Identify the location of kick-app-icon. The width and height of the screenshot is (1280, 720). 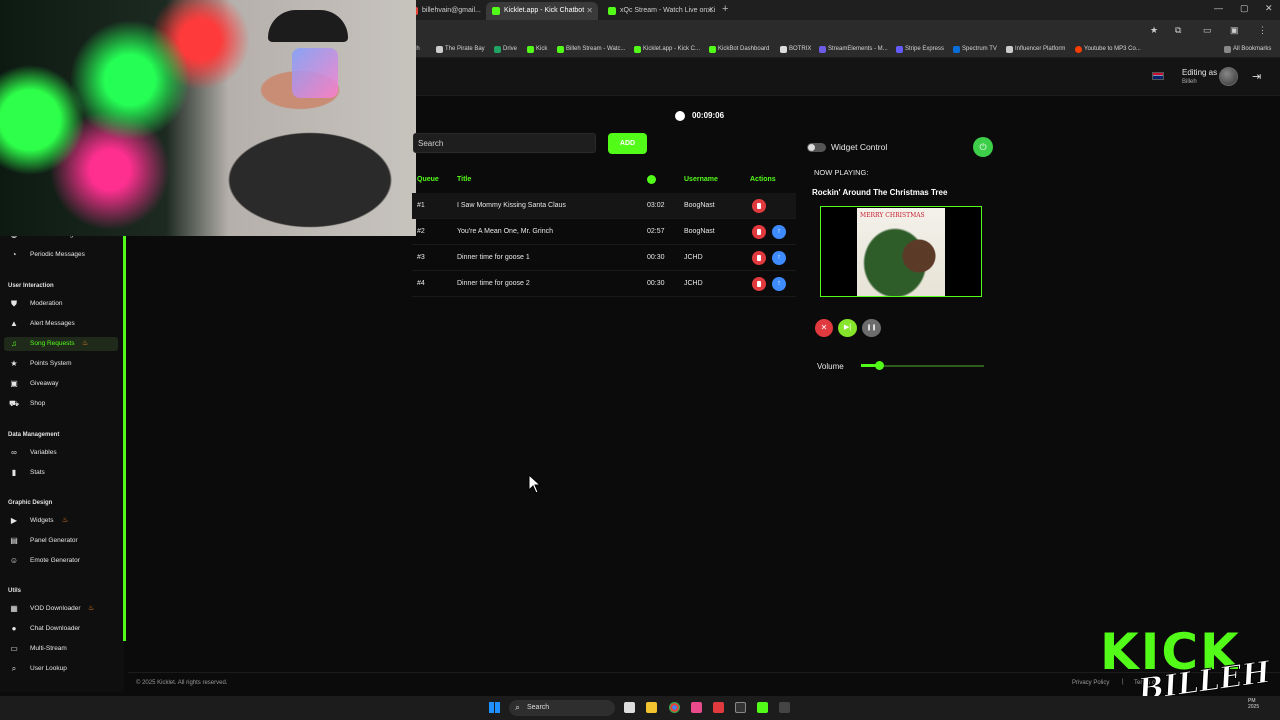
(762, 707).